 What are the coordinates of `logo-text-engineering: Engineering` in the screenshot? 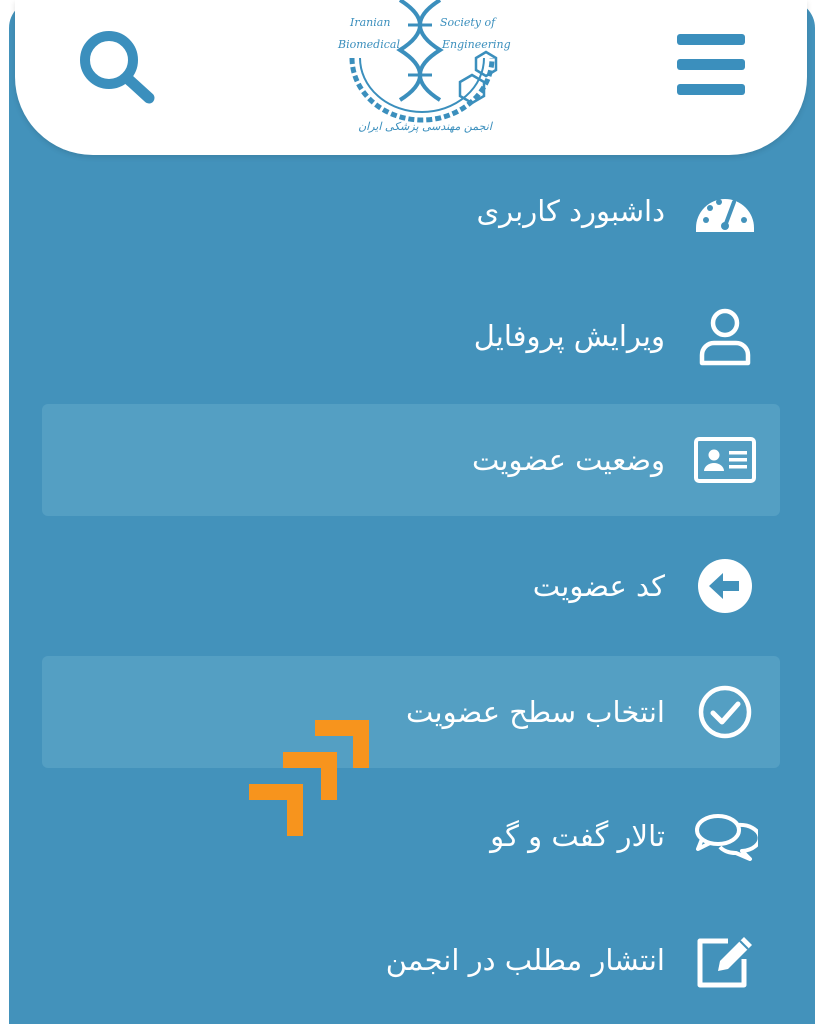 It's located at (476, 44).